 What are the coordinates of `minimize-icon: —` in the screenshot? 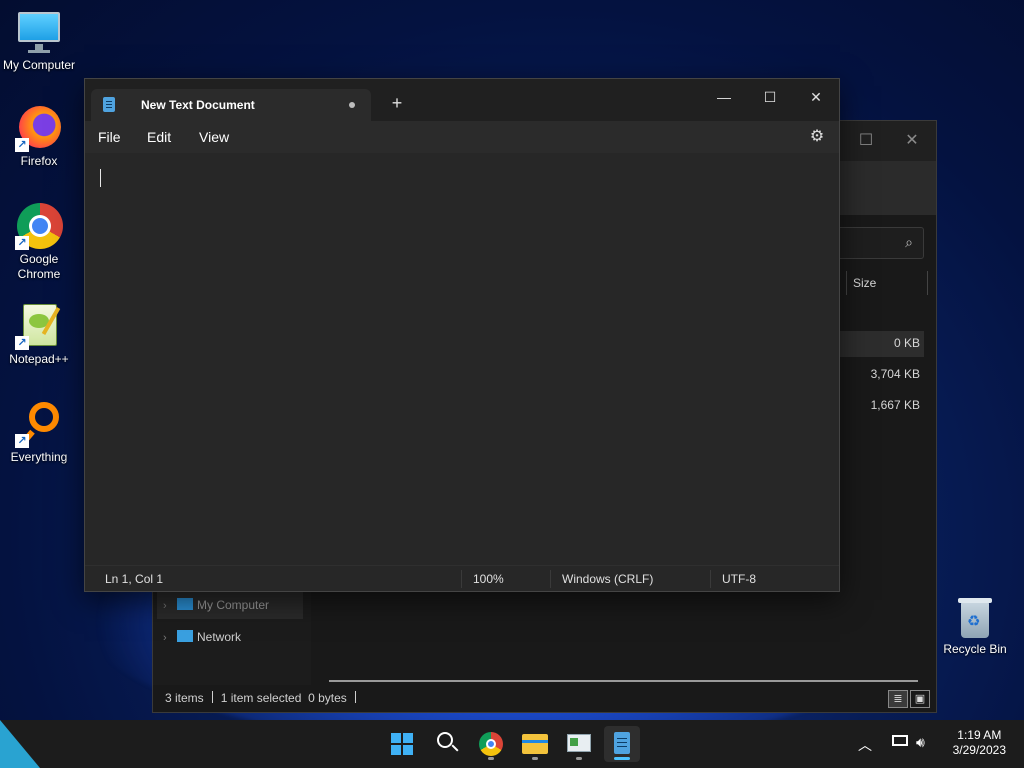 It's located at (724, 97).